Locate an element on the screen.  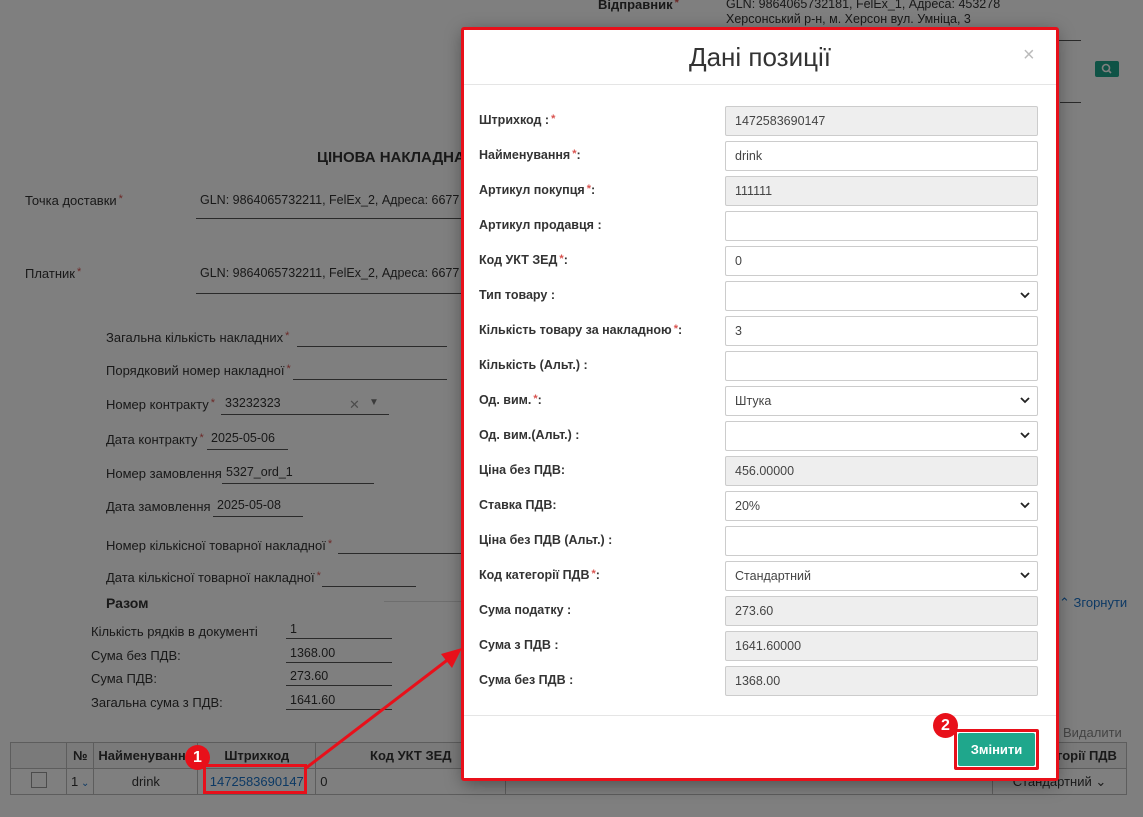
form-label: Тип товару : is located at coordinates (517, 295).